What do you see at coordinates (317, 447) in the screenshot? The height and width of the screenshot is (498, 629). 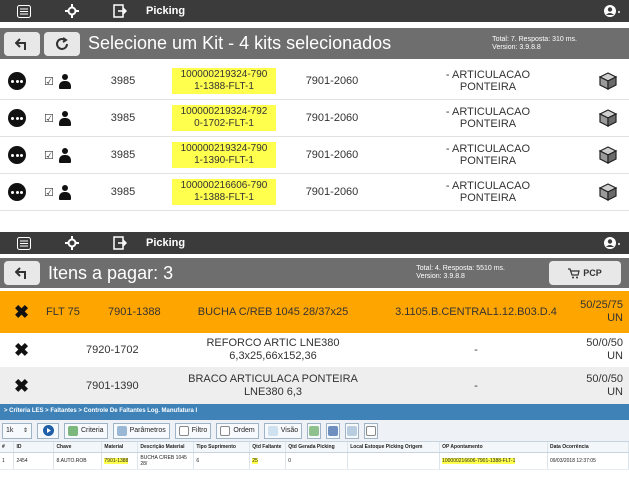 I see `column-header: Qtd Gerada Picking` at bounding box center [317, 447].